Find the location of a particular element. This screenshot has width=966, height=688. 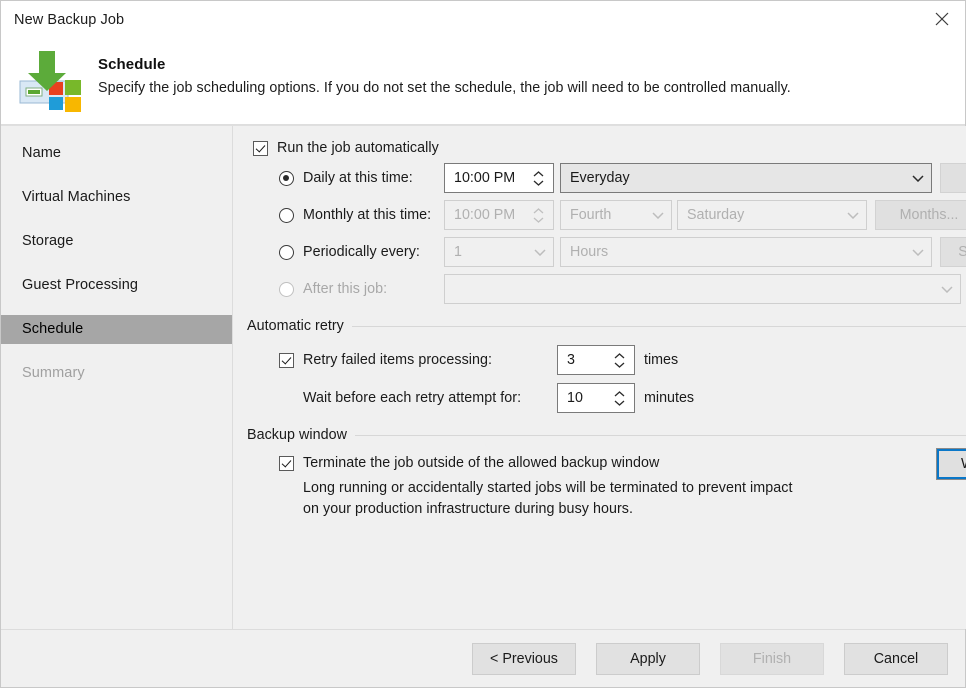

periodic-interval-value: 1 is located at coordinates (458, 252).